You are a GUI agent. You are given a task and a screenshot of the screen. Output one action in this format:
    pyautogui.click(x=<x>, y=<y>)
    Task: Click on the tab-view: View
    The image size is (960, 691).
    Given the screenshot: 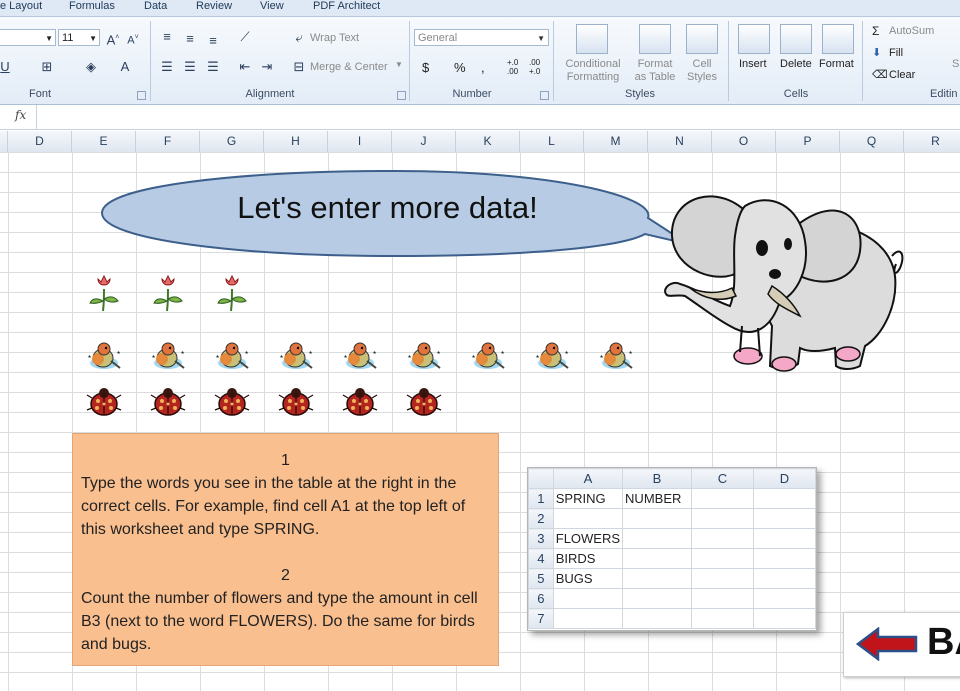 What is the action you would take?
    pyautogui.click(x=272, y=8)
    